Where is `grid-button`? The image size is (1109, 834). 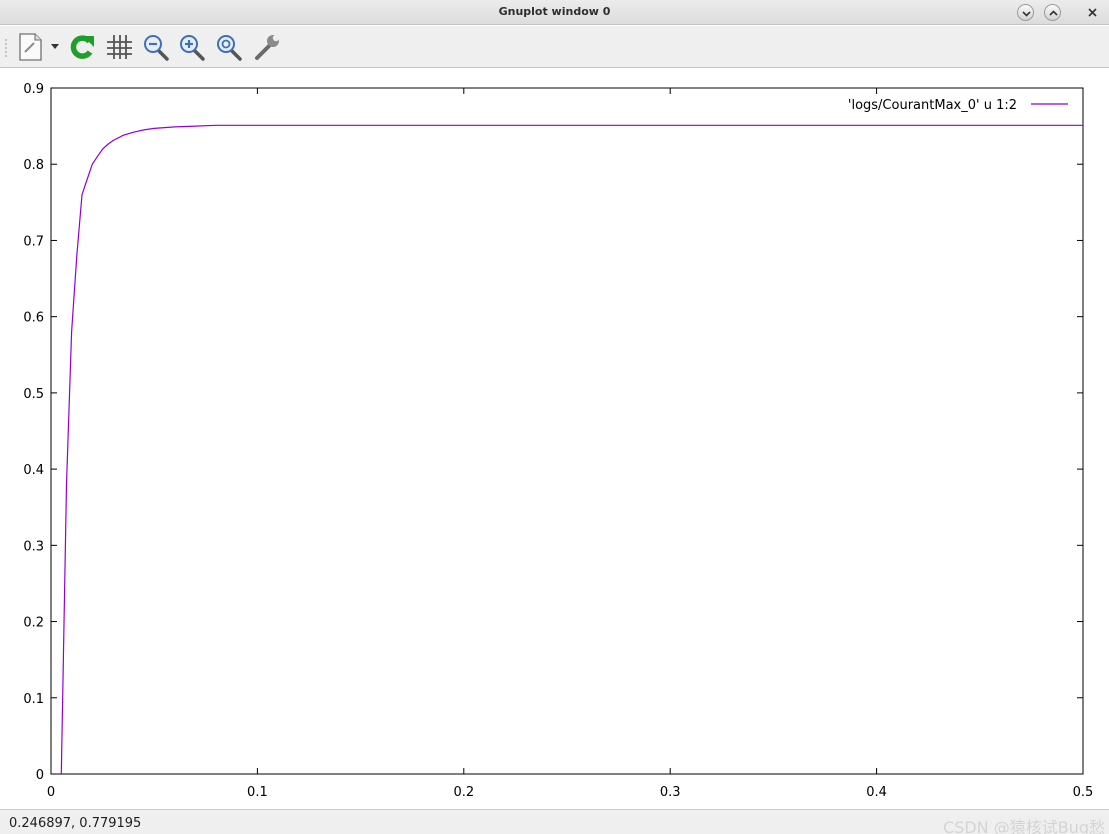
grid-button is located at coordinates (119, 47).